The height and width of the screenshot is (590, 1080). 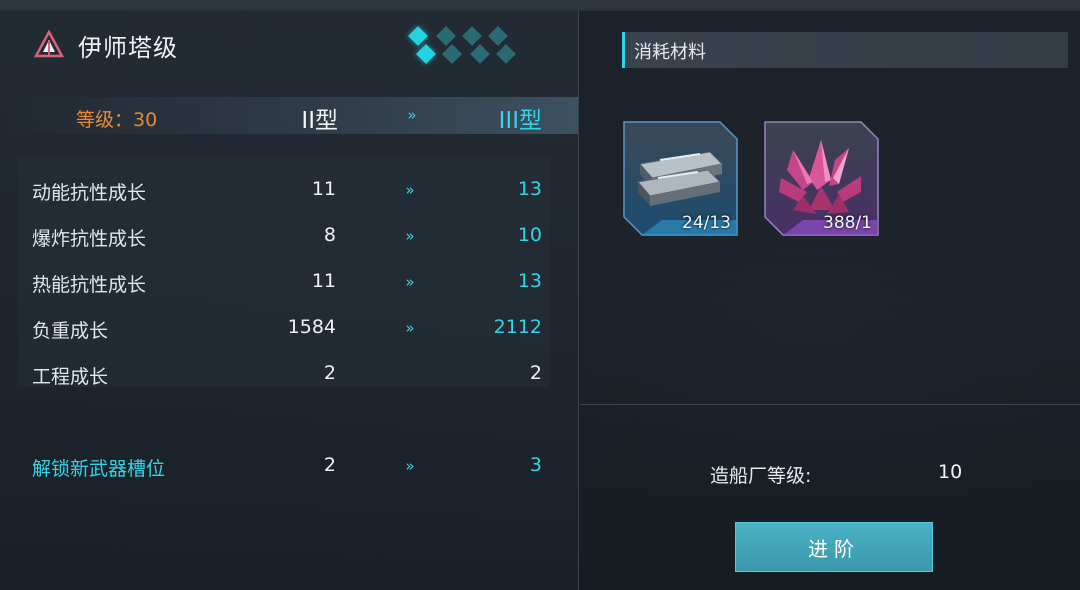 I want to click on stat-next-value: 2, so click(x=535, y=373).